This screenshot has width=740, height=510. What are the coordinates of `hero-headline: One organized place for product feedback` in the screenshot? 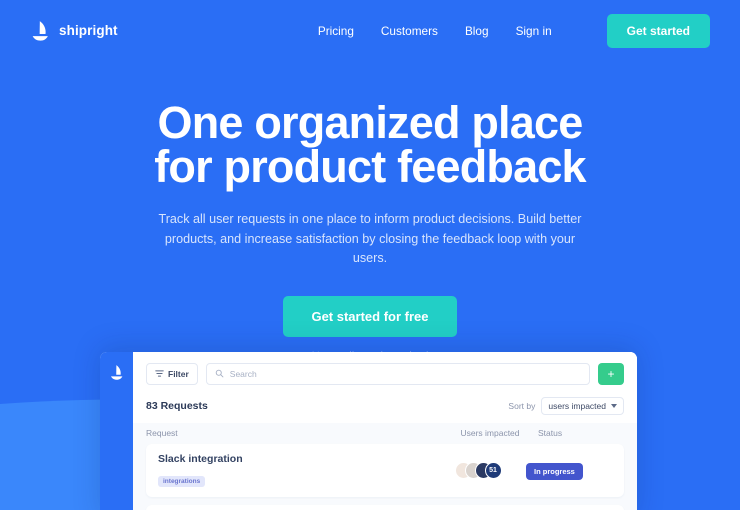 It's located at (370, 144).